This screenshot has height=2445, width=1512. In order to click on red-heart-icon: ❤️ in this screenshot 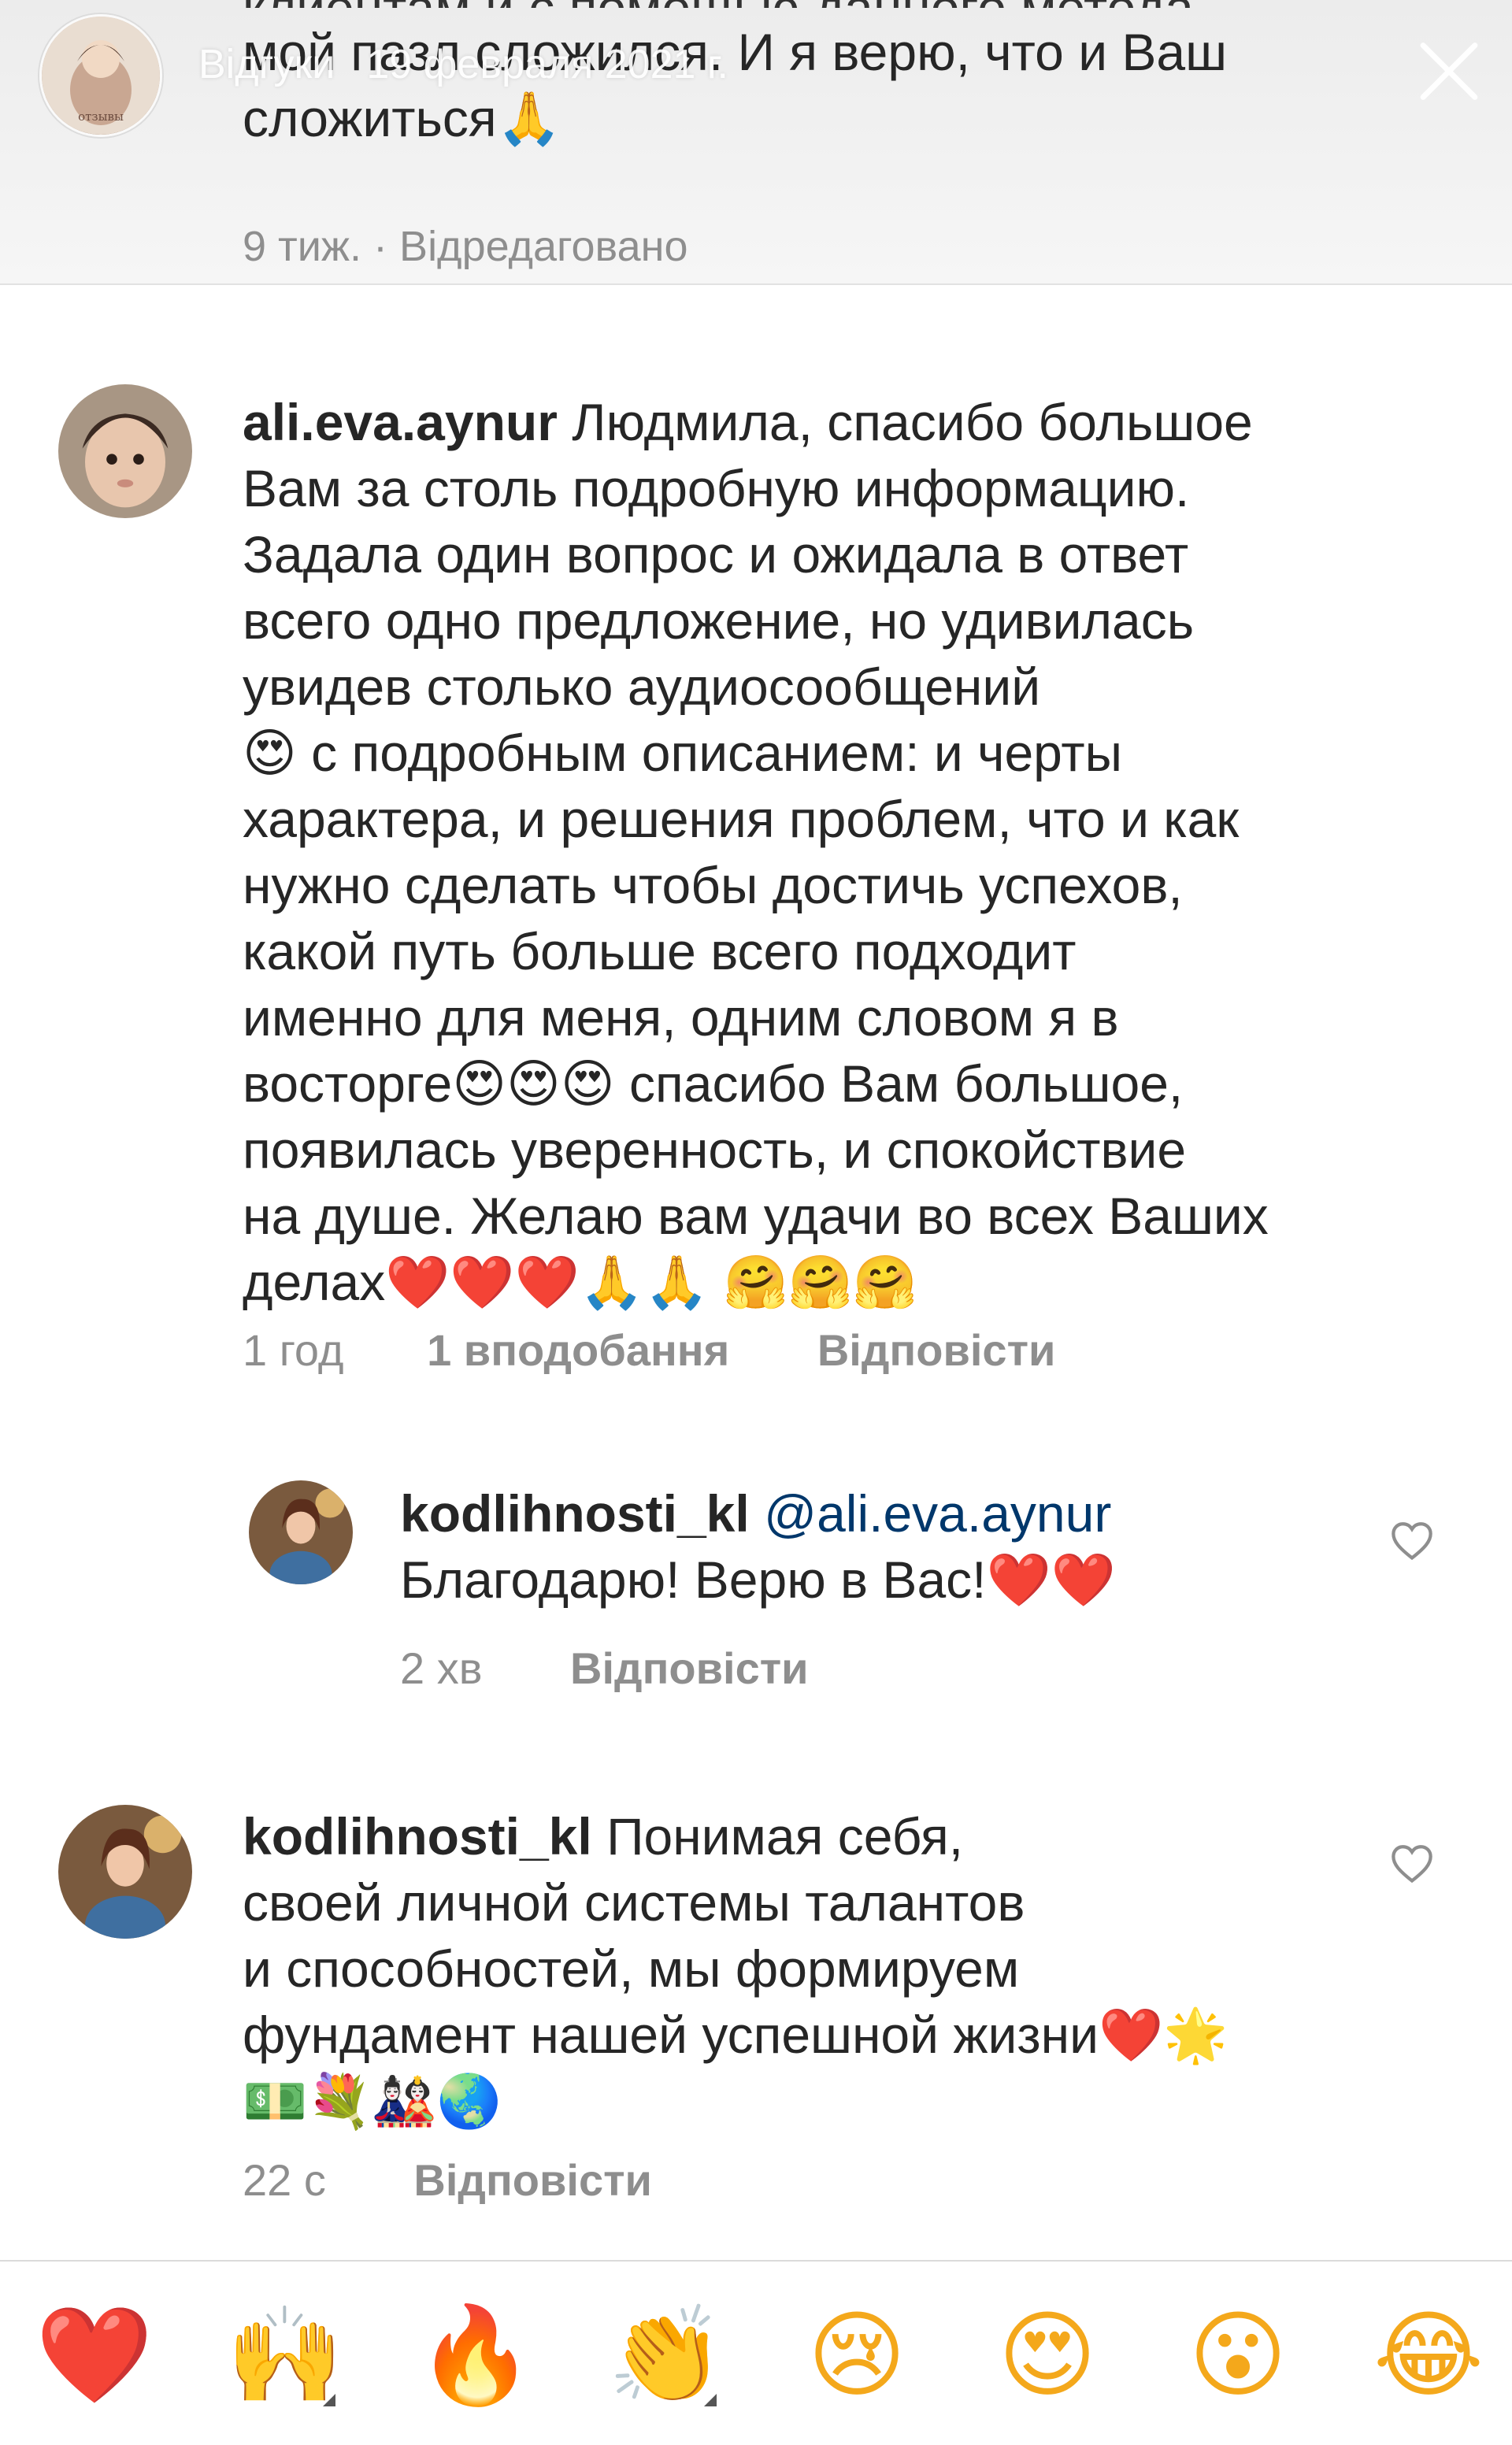, I will do `click(94, 2355)`.